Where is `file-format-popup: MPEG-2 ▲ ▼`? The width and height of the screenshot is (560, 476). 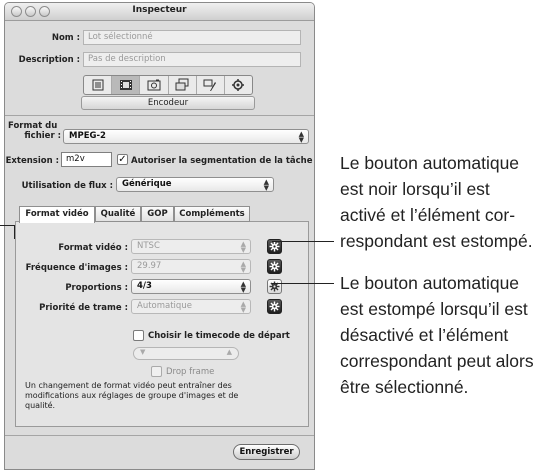
file-format-popup: MPEG-2 ▲ ▼ is located at coordinates (186, 136).